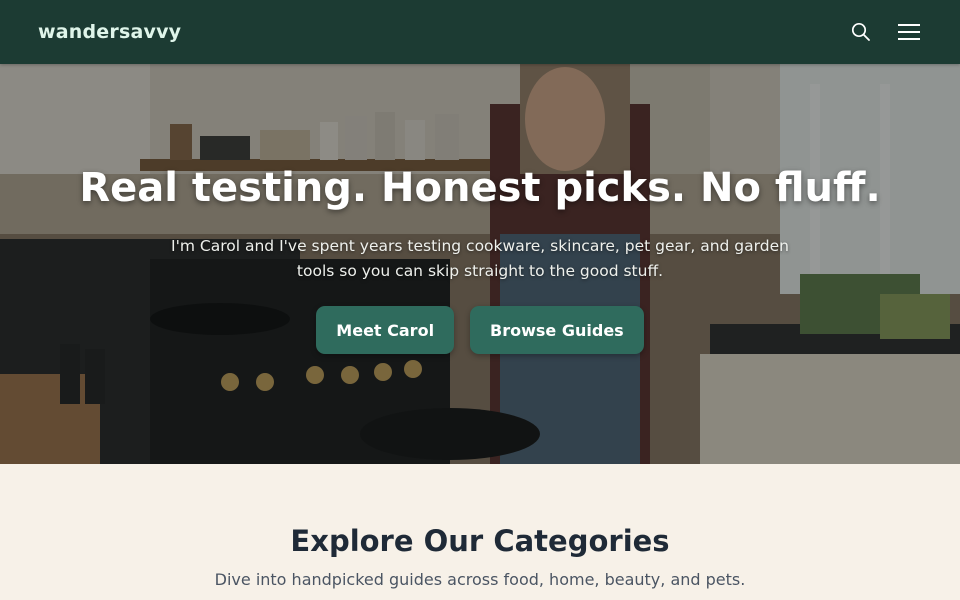 This screenshot has width=960, height=600. I want to click on categories-title: Explore Our Categories, so click(480, 541).